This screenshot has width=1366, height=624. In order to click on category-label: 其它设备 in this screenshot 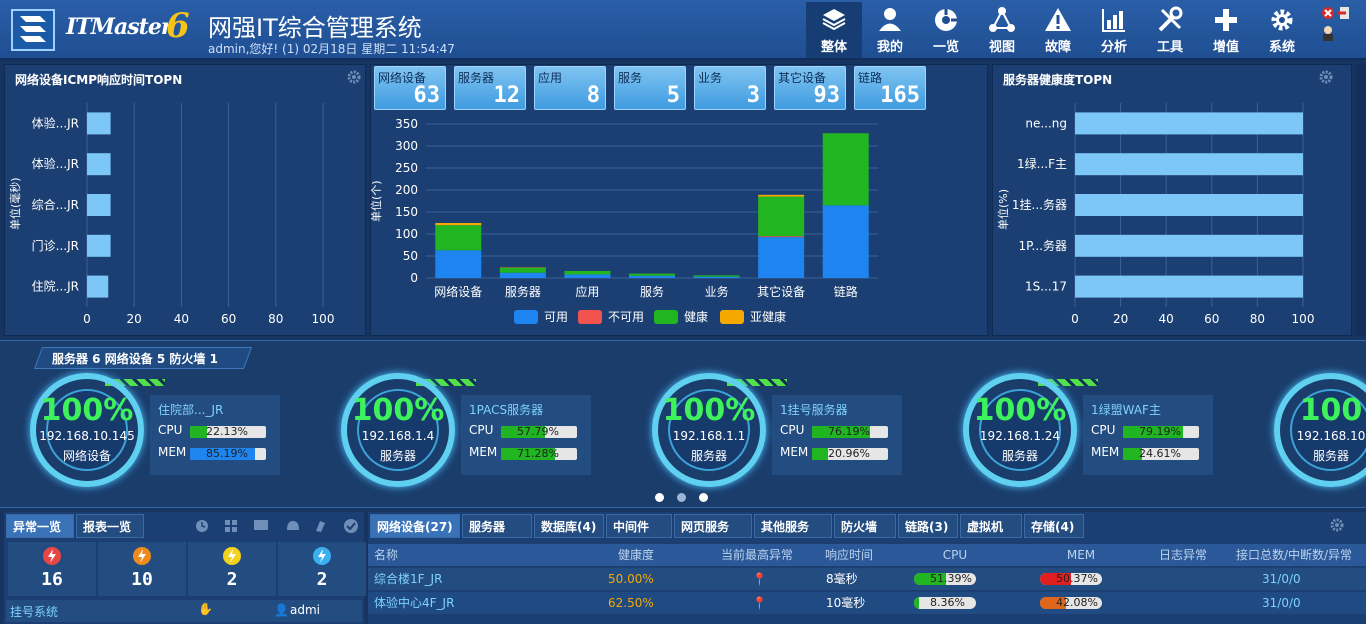, I will do `click(781, 291)`.